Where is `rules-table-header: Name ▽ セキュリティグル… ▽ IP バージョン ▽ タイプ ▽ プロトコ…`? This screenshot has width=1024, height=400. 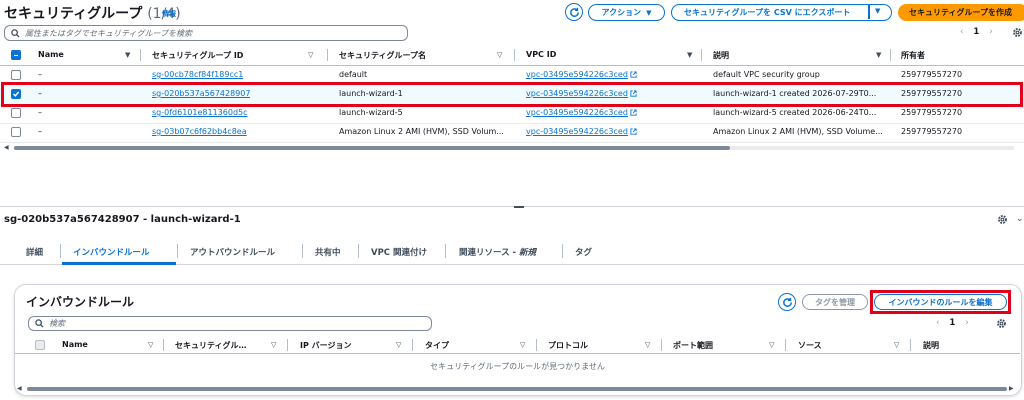 rules-table-header: Name ▽ セキュリティグル… ▽ IP バージョン ▽ タイプ ▽ プロトコ… is located at coordinates (517, 345).